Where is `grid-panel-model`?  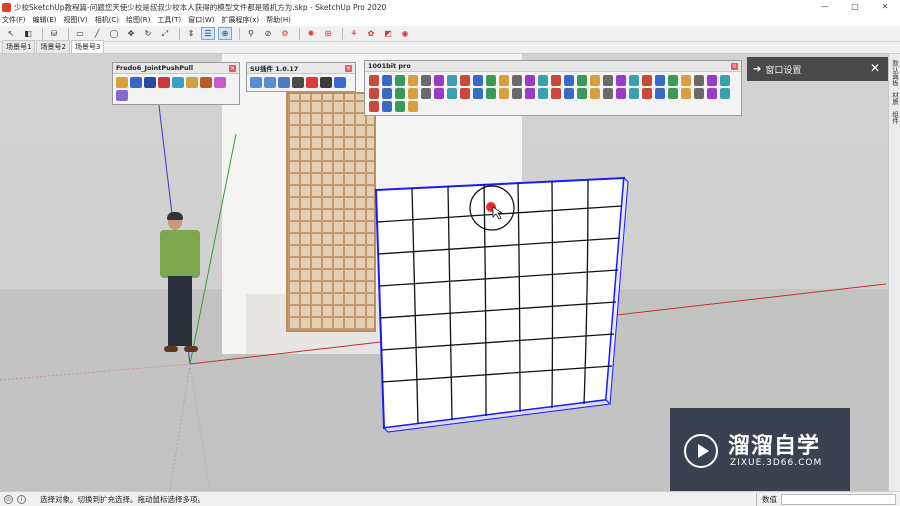 grid-panel-model is located at coordinates (501, 304).